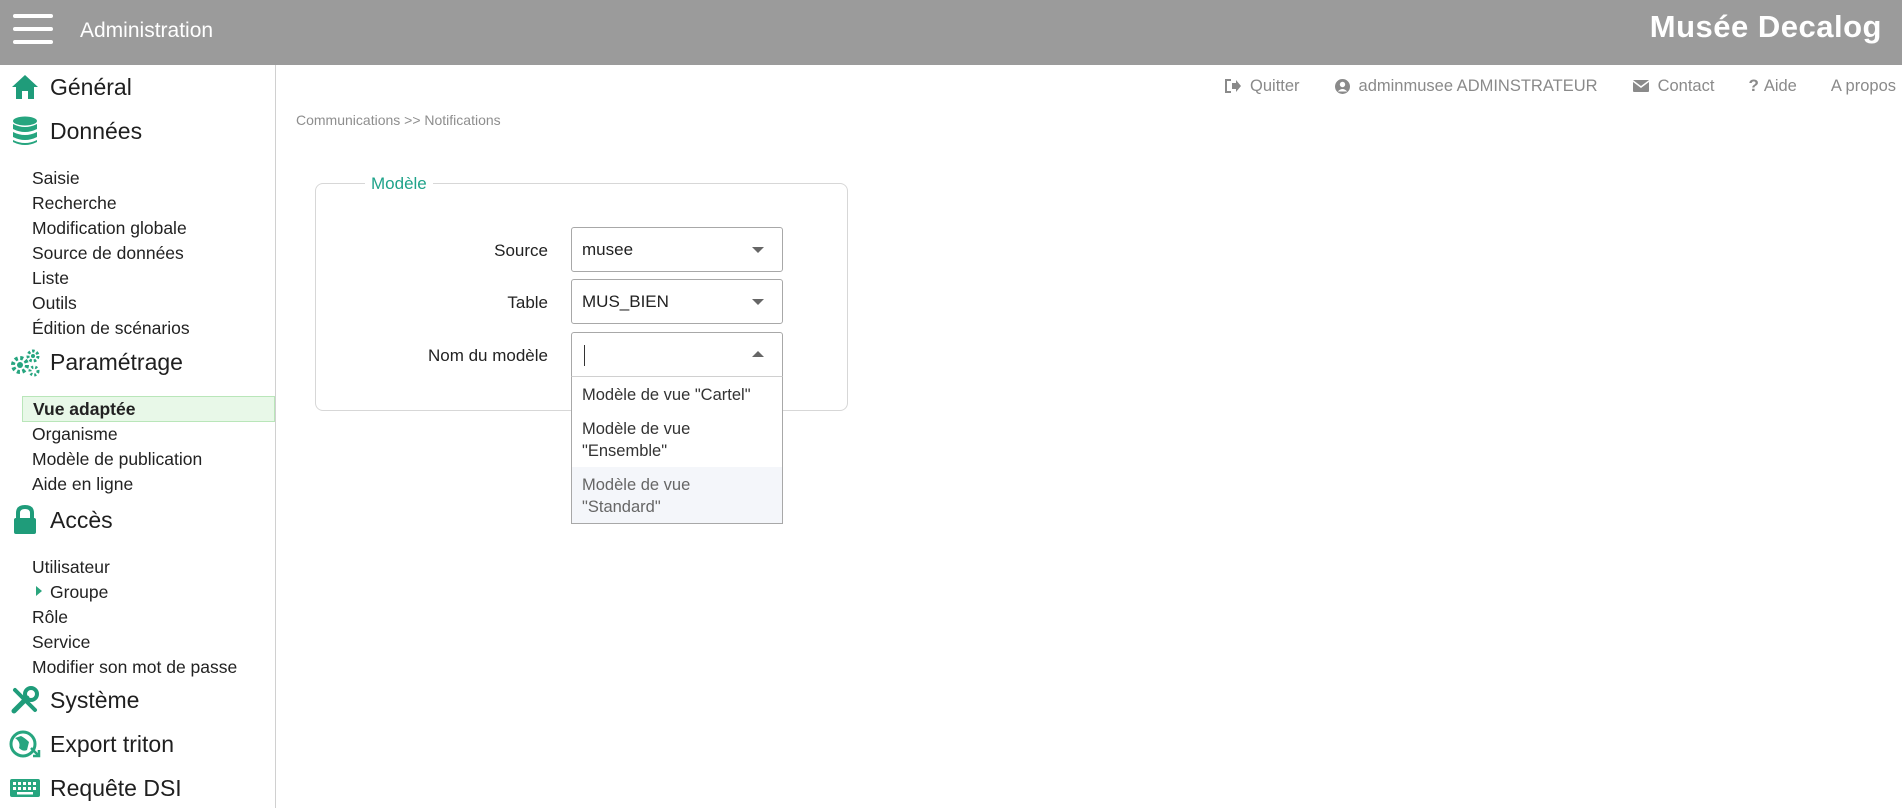 The height and width of the screenshot is (808, 1902). What do you see at coordinates (521, 250) in the screenshot?
I see `source-label: Source` at bounding box center [521, 250].